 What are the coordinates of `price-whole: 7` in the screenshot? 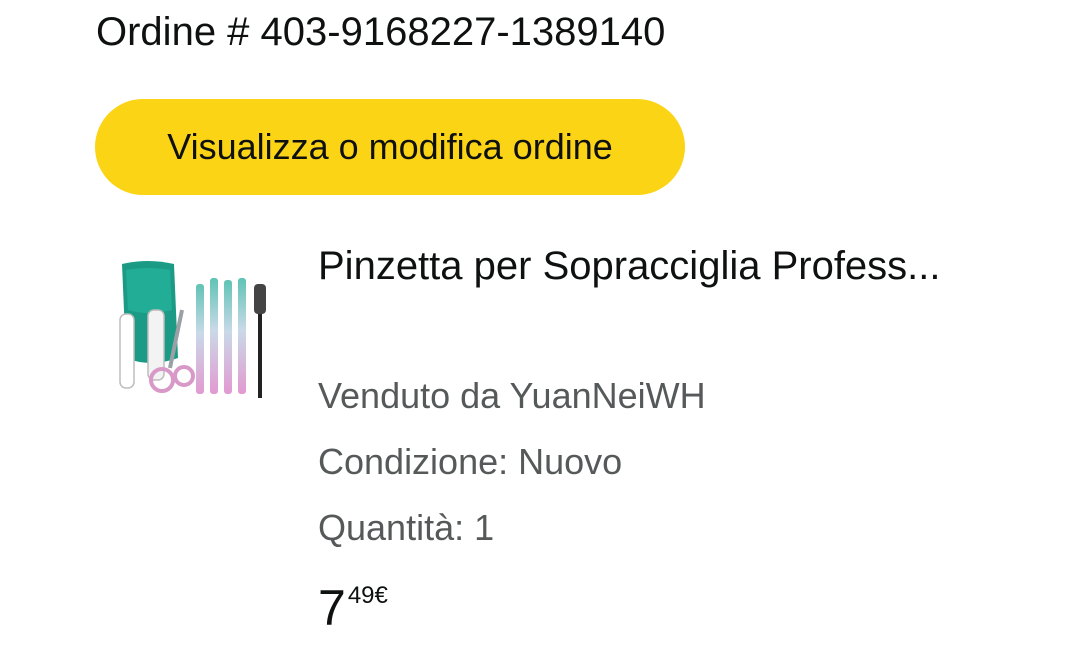 It's located at (332, 608).